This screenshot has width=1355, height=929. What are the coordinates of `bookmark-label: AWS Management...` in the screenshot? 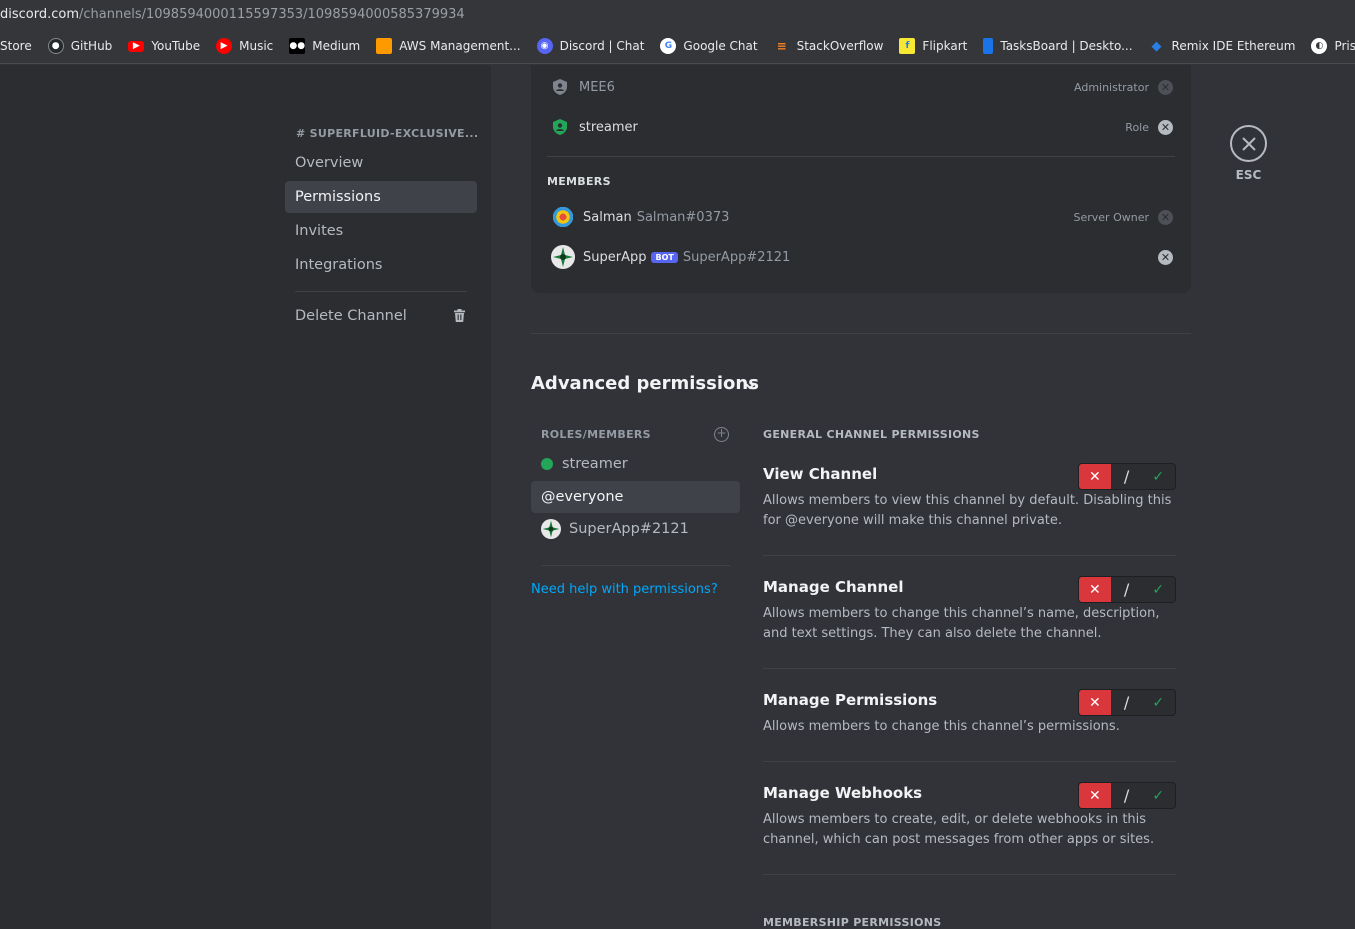 It's located at (460, 46).